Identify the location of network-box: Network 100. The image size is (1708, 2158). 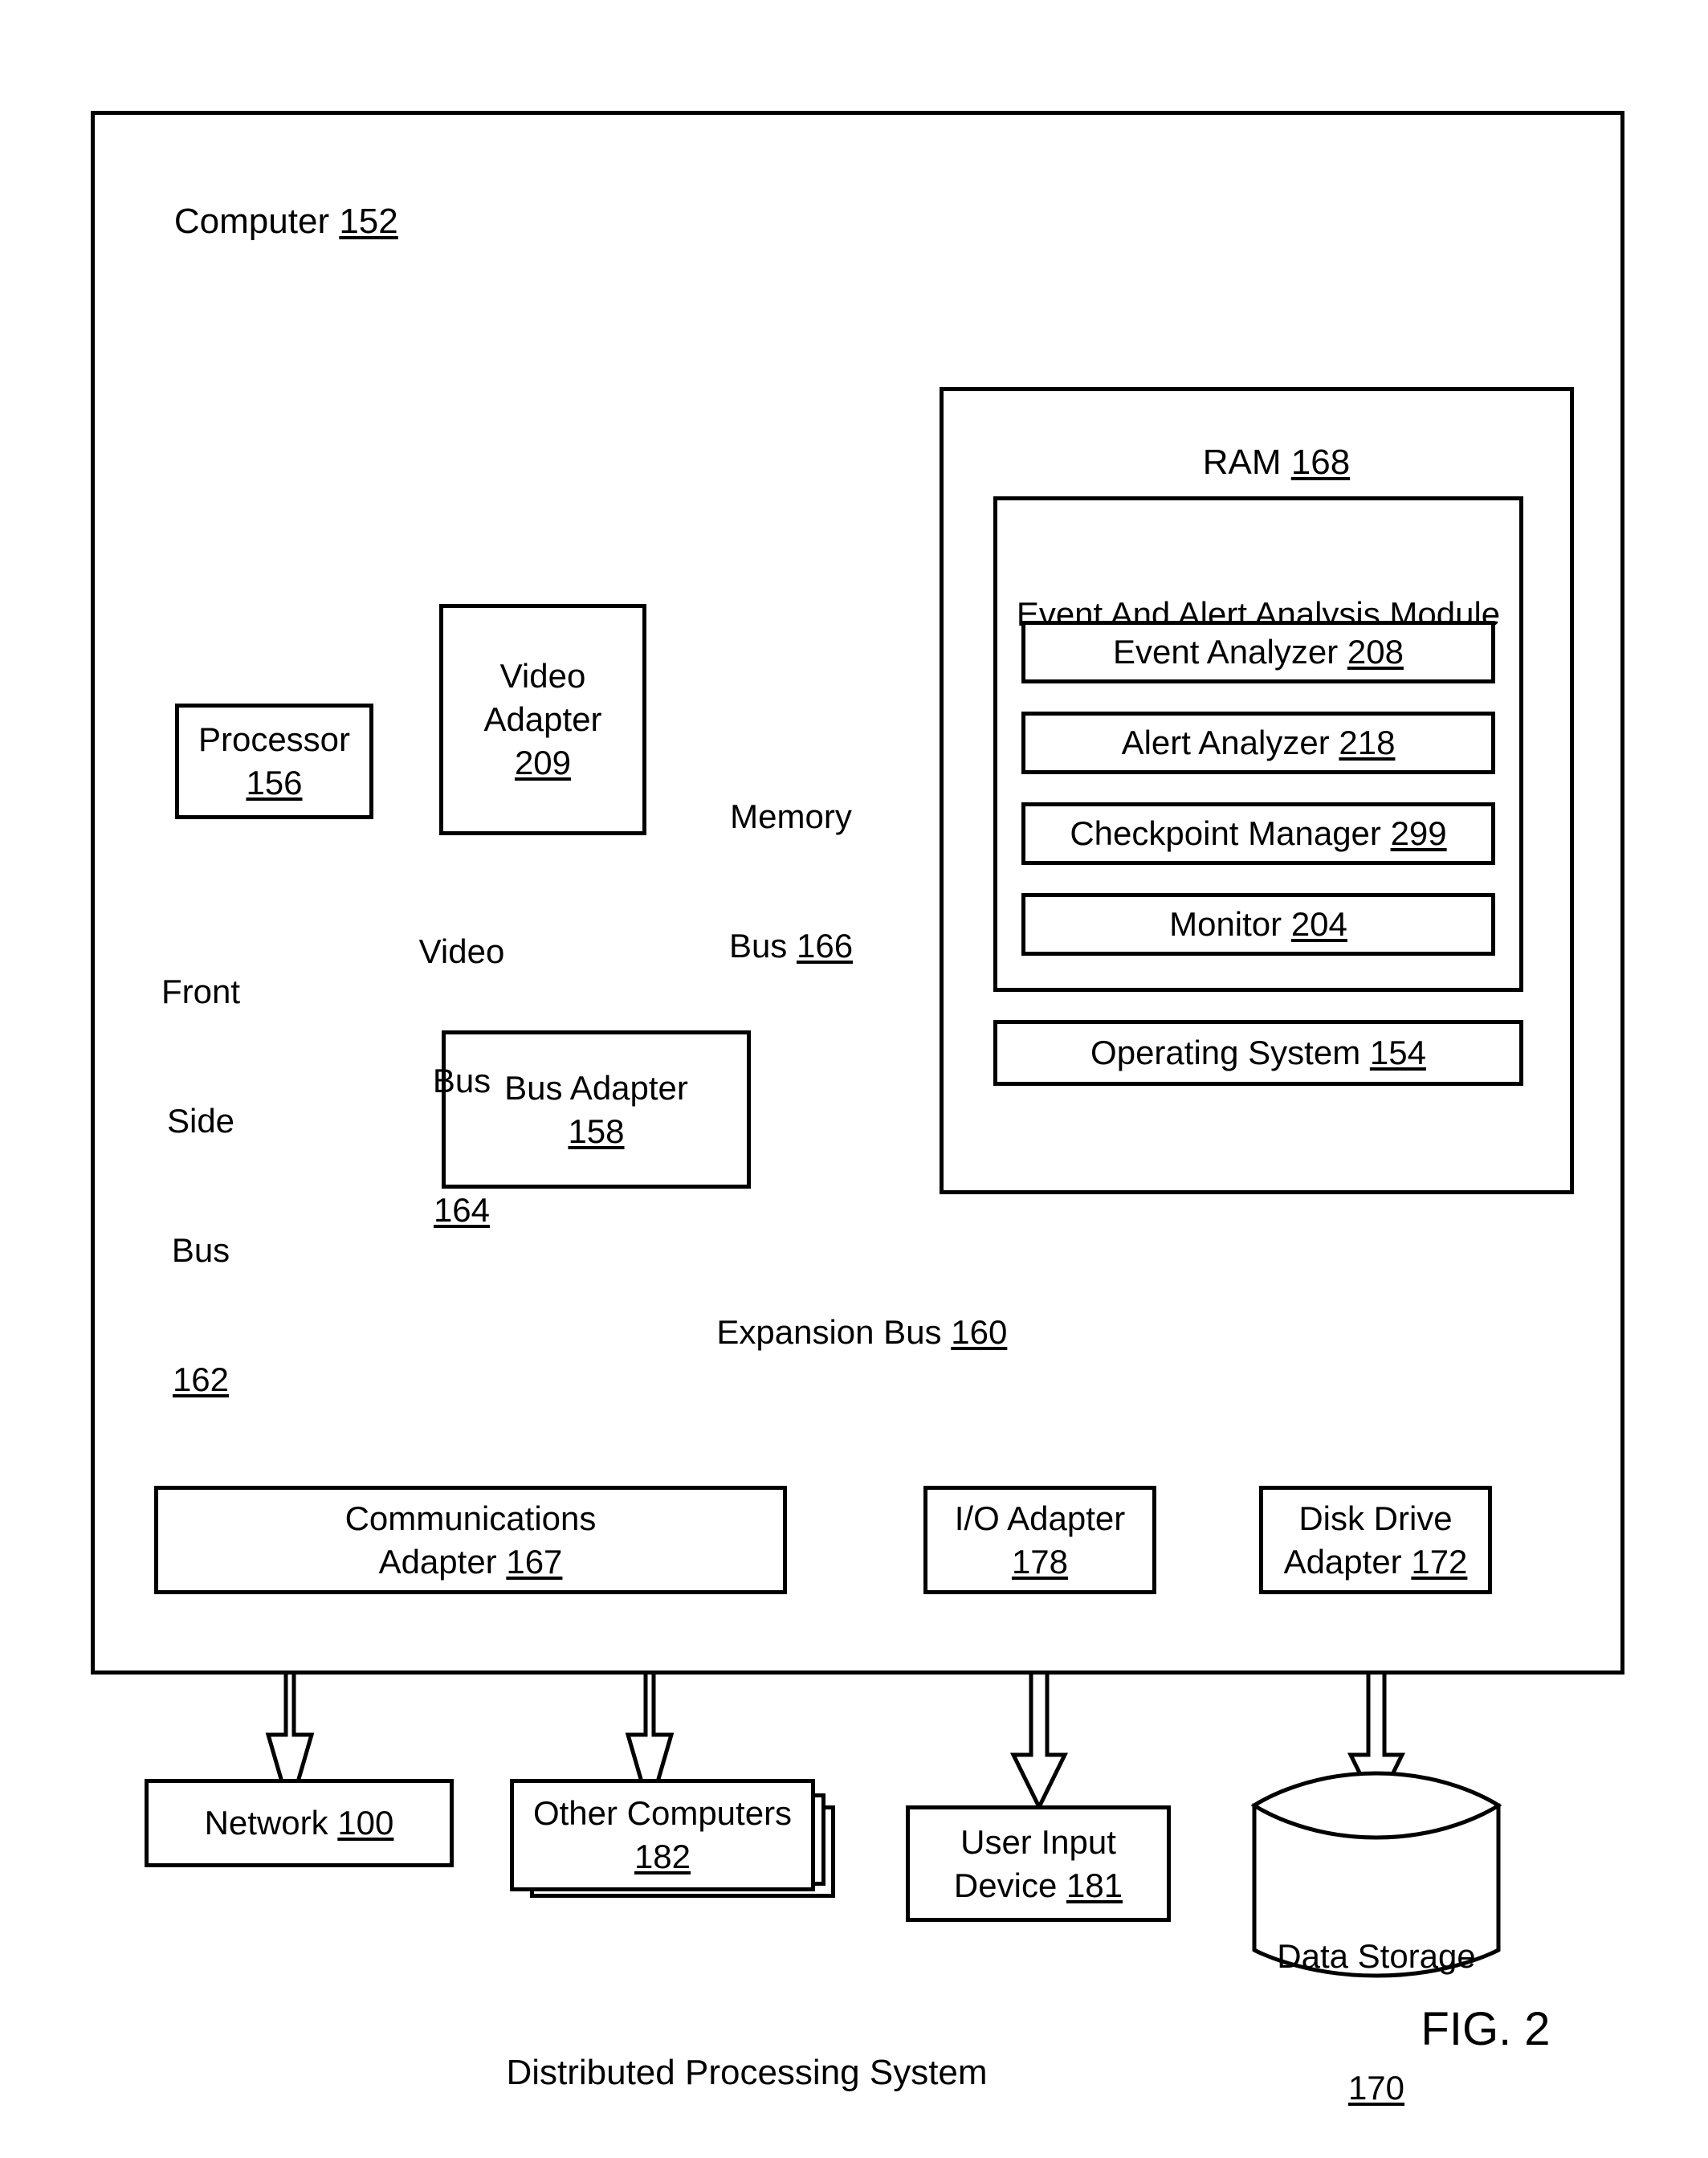
(299, 1823).